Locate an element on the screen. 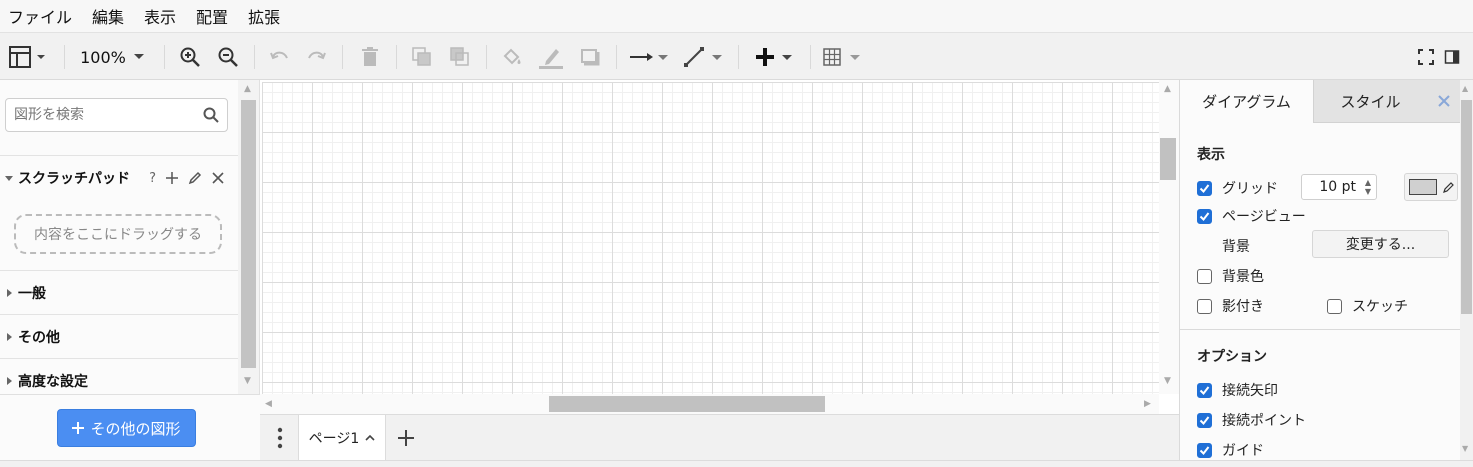 This screenshot has height=467, width=1473. delete-icon is located at coordinates (370, 56).